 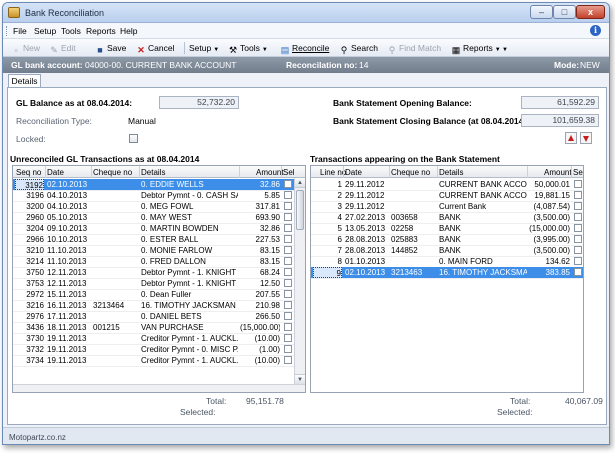 I want to click on move-up-arrow-icon, so click(x=571, y=138).